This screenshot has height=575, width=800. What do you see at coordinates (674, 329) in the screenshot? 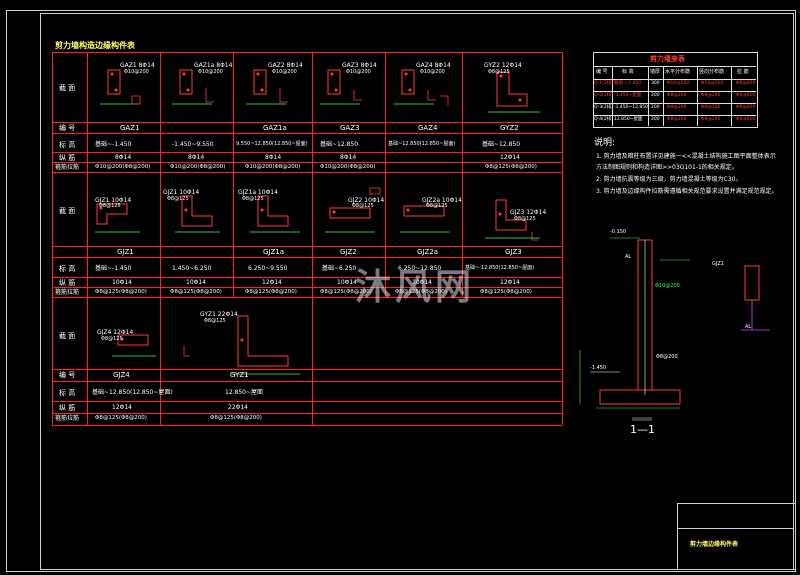
I see `section-1-1-drawing` at bounding box center [674, 329].